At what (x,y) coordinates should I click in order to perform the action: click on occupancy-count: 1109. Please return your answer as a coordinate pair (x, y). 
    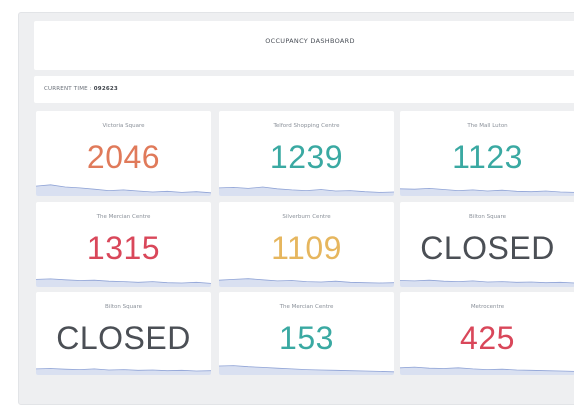
    Looking at the image, I should click on (306, 248).